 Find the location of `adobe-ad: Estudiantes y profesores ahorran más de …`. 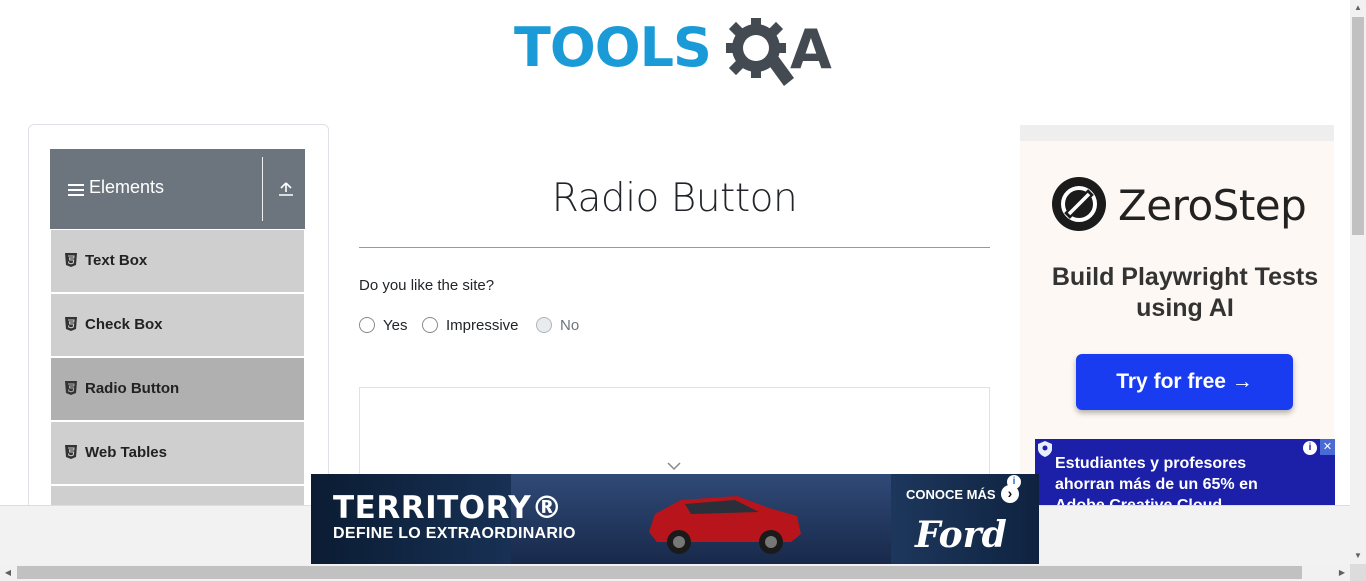

adobe-ad: Estudiantes y profesores ahorran más de … is located at coordinates (1185, 472).